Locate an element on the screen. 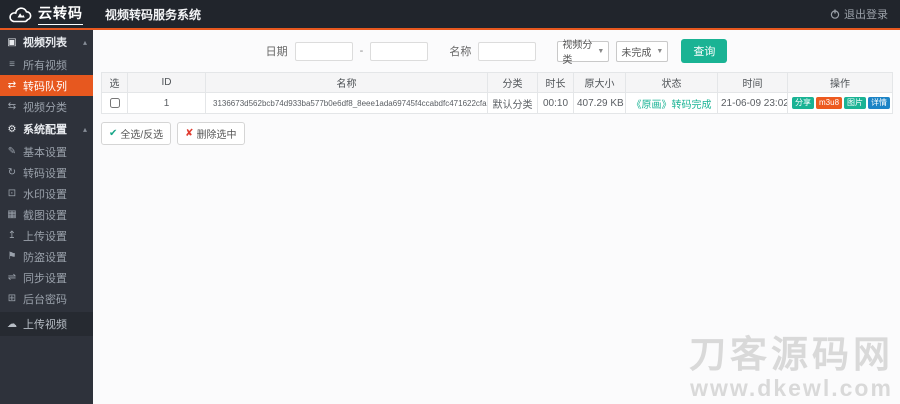 The width and height of the screenshot is (900, 404). cloud-upload-icon: ☁ is located at coordinates (12, 324).